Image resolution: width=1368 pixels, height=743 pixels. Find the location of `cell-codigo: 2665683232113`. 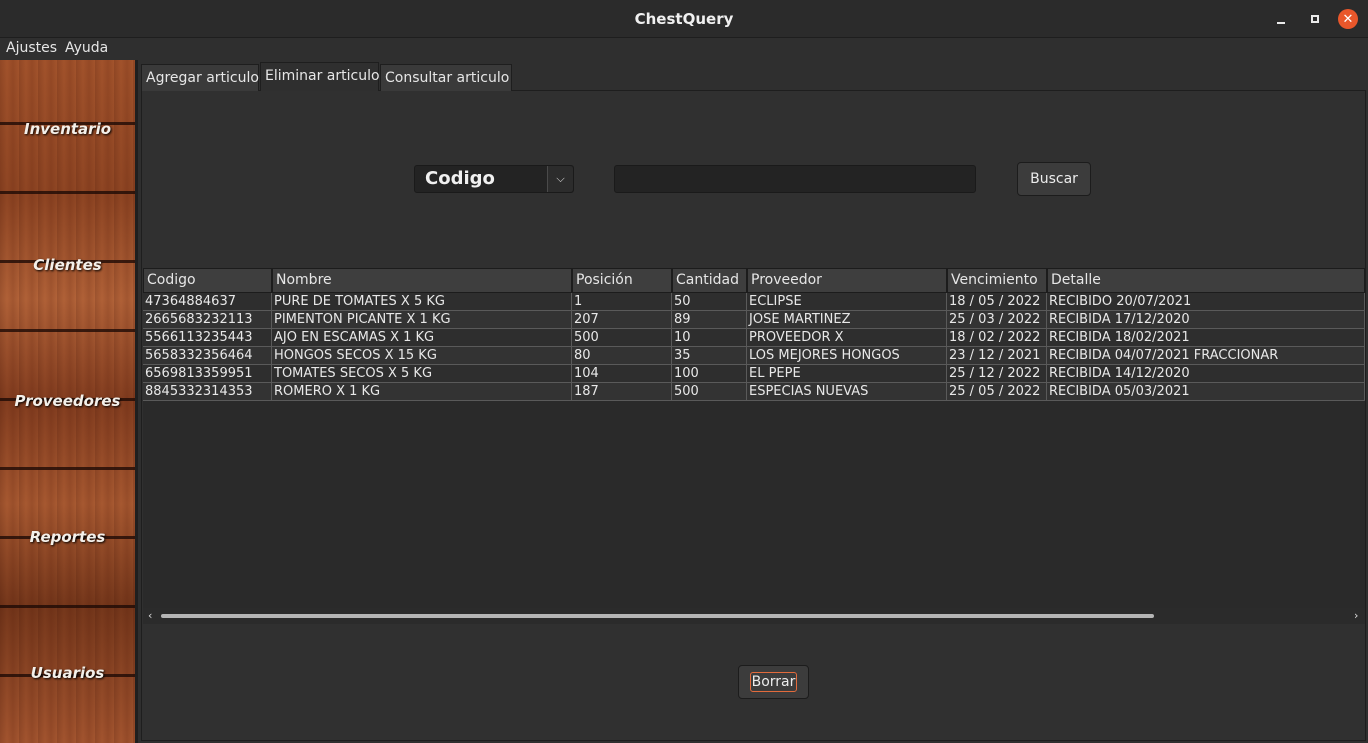

cell-codigo: 2665683232113 is located at coordinates (207, 320).